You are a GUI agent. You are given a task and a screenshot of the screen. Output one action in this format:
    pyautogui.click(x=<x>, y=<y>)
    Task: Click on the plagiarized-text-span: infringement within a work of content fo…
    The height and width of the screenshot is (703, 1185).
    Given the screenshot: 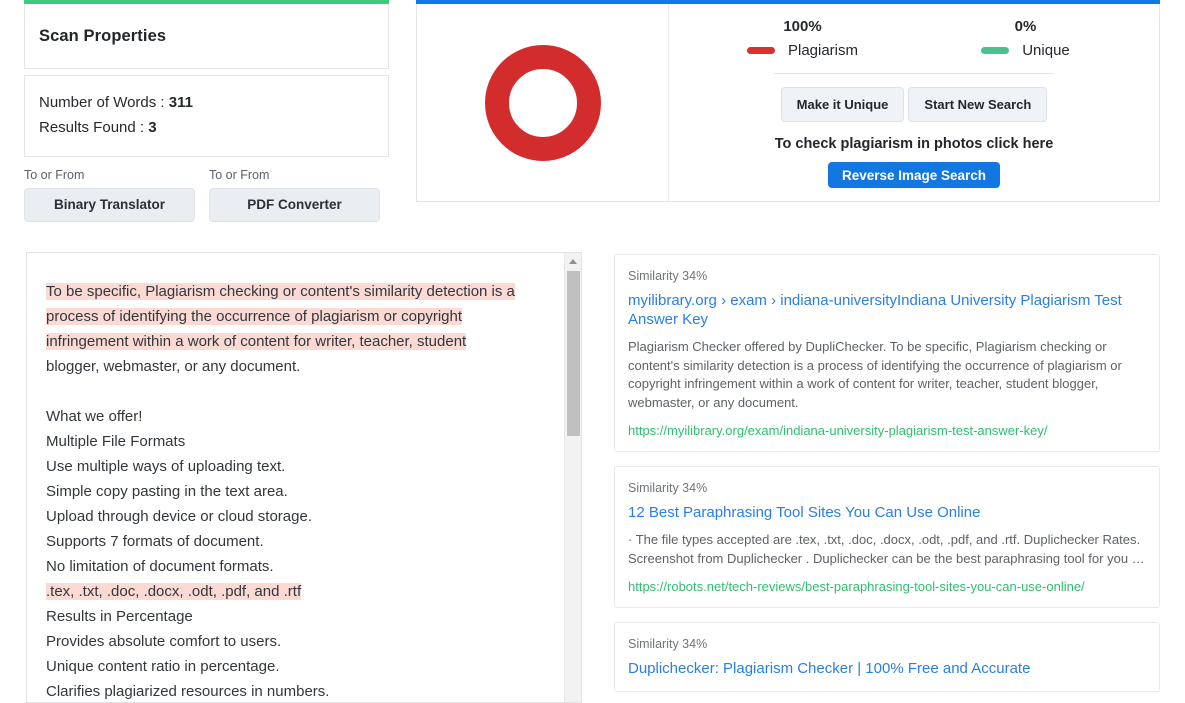 What is the action you would take?
    pyautogui.click(x=256, y=341)
    